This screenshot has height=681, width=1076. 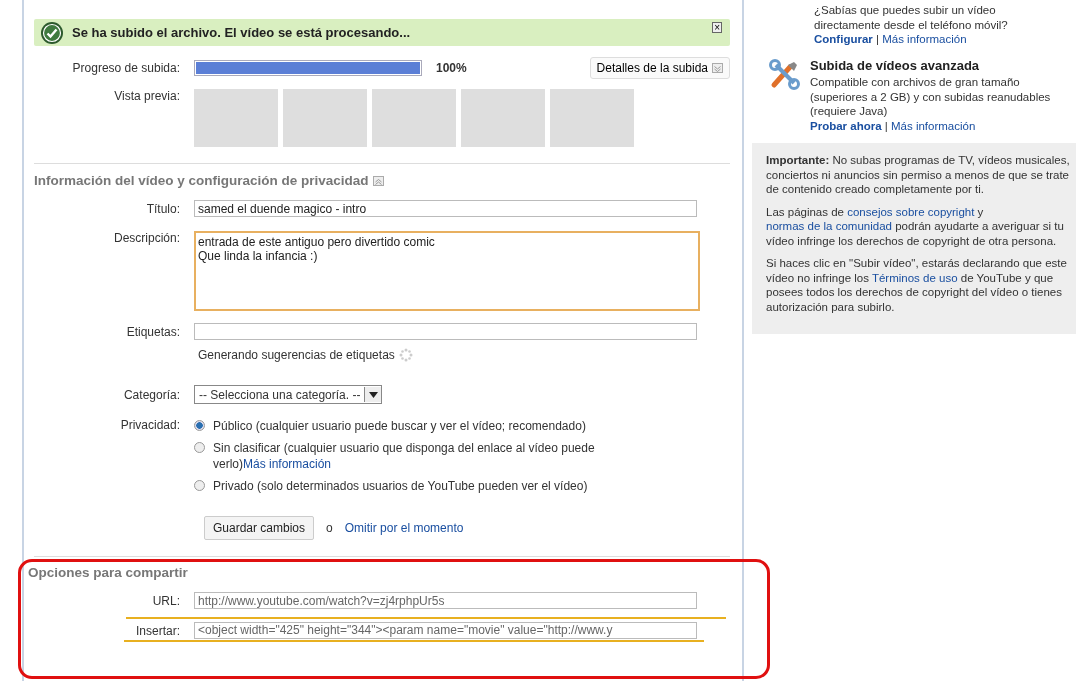 I want to click on section-title: Opciones para compartir, so click(x=108, y=572).